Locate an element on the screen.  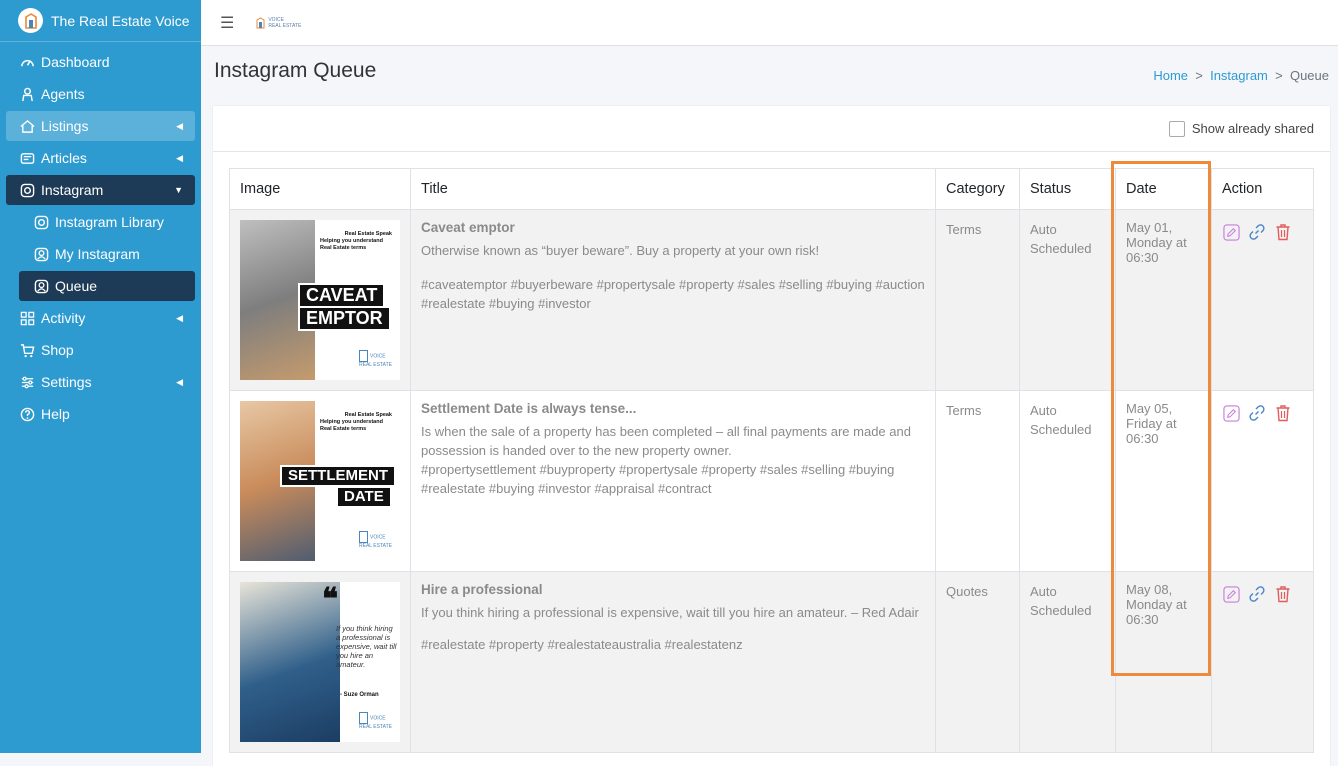
articles-icon is located at coordinates (27, 158).